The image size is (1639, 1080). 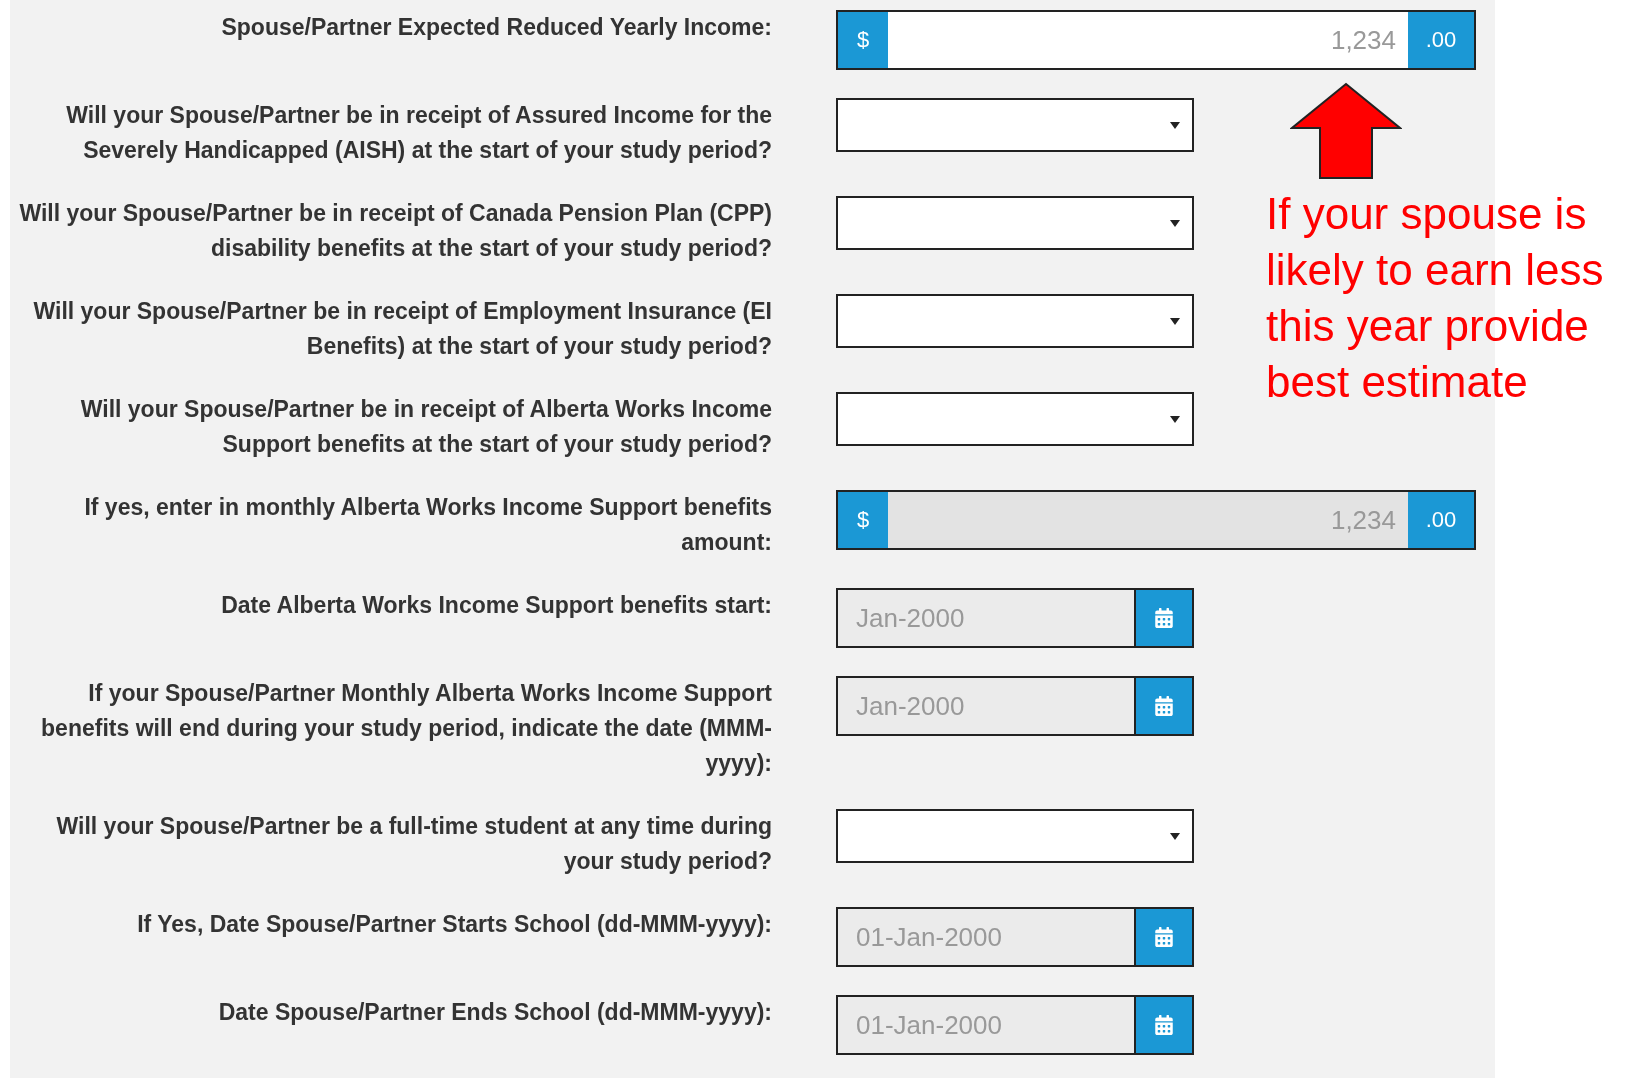 What do you see at coordinates (425, 427) in the screenshot?
I see `field-label: Will your Spouse/Partner be in receipt of Alberta Works Income Support benefits at the start of your study period?` at bounding box center [425, 427].